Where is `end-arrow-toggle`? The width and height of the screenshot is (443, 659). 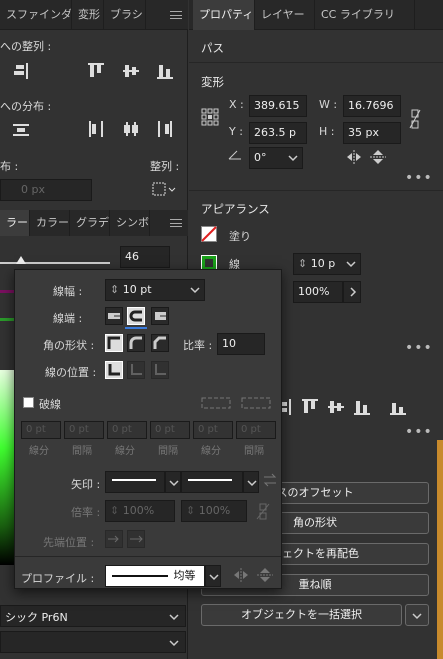
end-arrow-toggle is located at coordinates (251, 482).